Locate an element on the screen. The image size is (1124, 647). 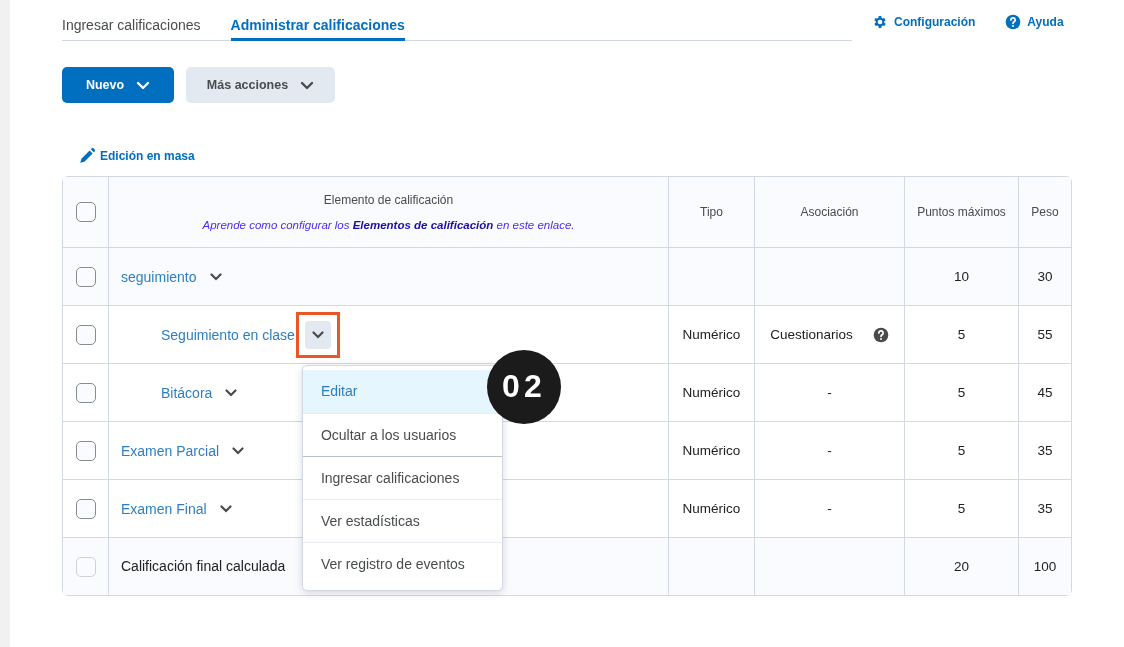
table-cell: 100 is located at coordinates (1045, 566).